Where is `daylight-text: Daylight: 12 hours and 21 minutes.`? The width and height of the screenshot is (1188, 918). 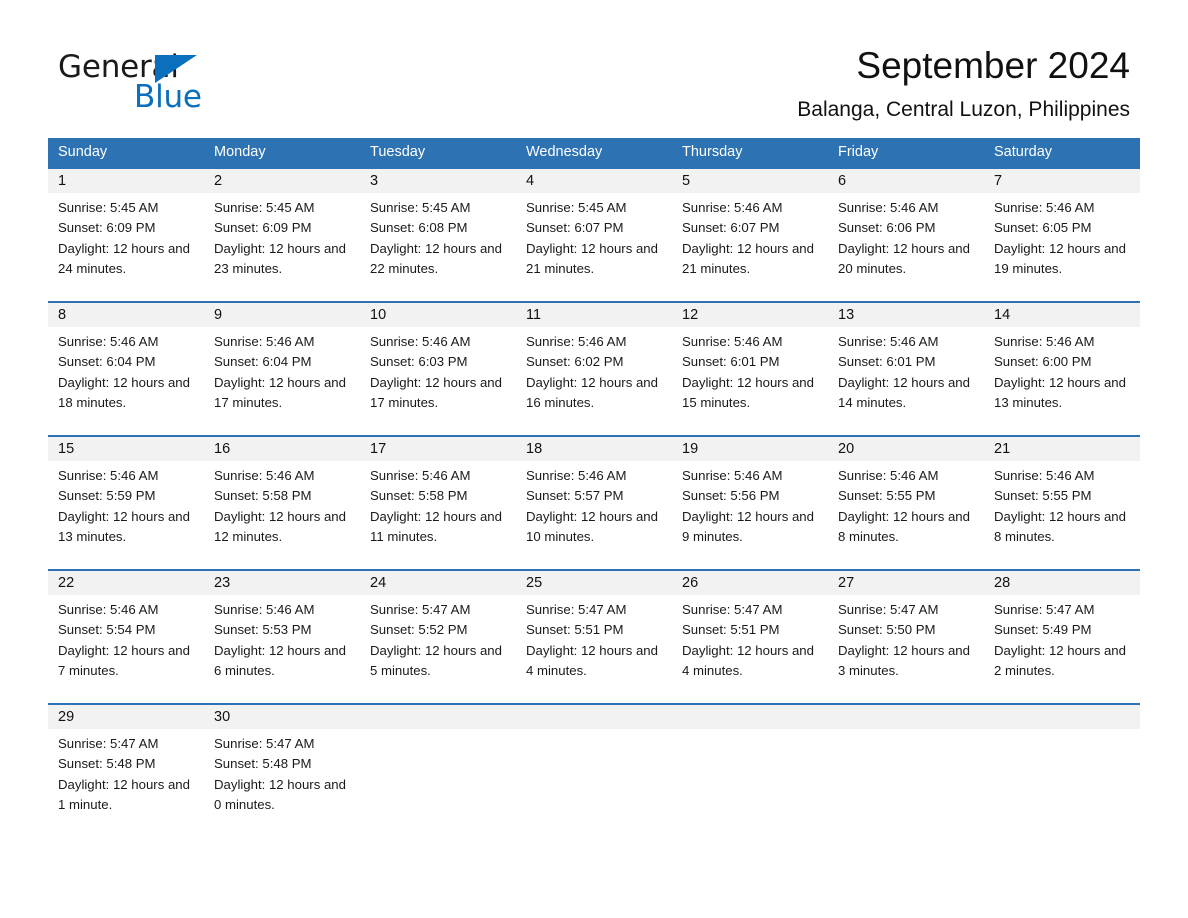 daylight-text: Daylight: 12 hours and 21 minutes. is located at coordinates (748, 258).